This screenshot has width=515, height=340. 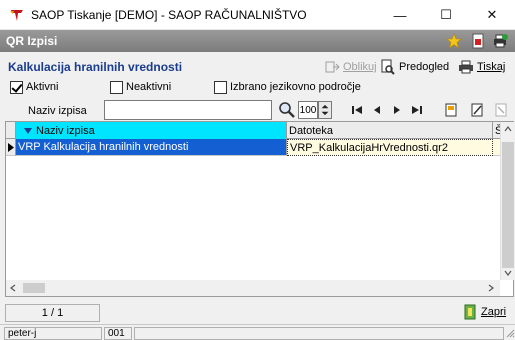 I want to click on form-title: Kalkulacija hranilnih vrednosti, so click(x=95, y=67).